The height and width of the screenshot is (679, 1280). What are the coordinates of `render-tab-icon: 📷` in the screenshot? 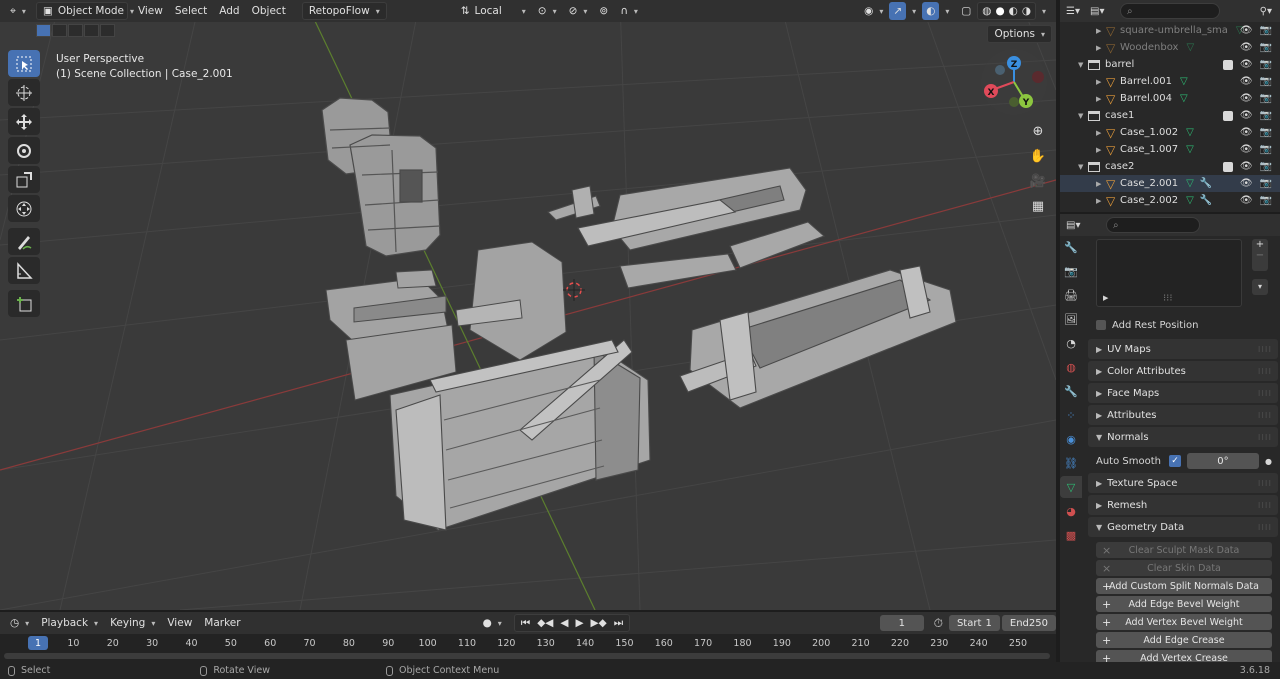 It's located at (1071, 271).